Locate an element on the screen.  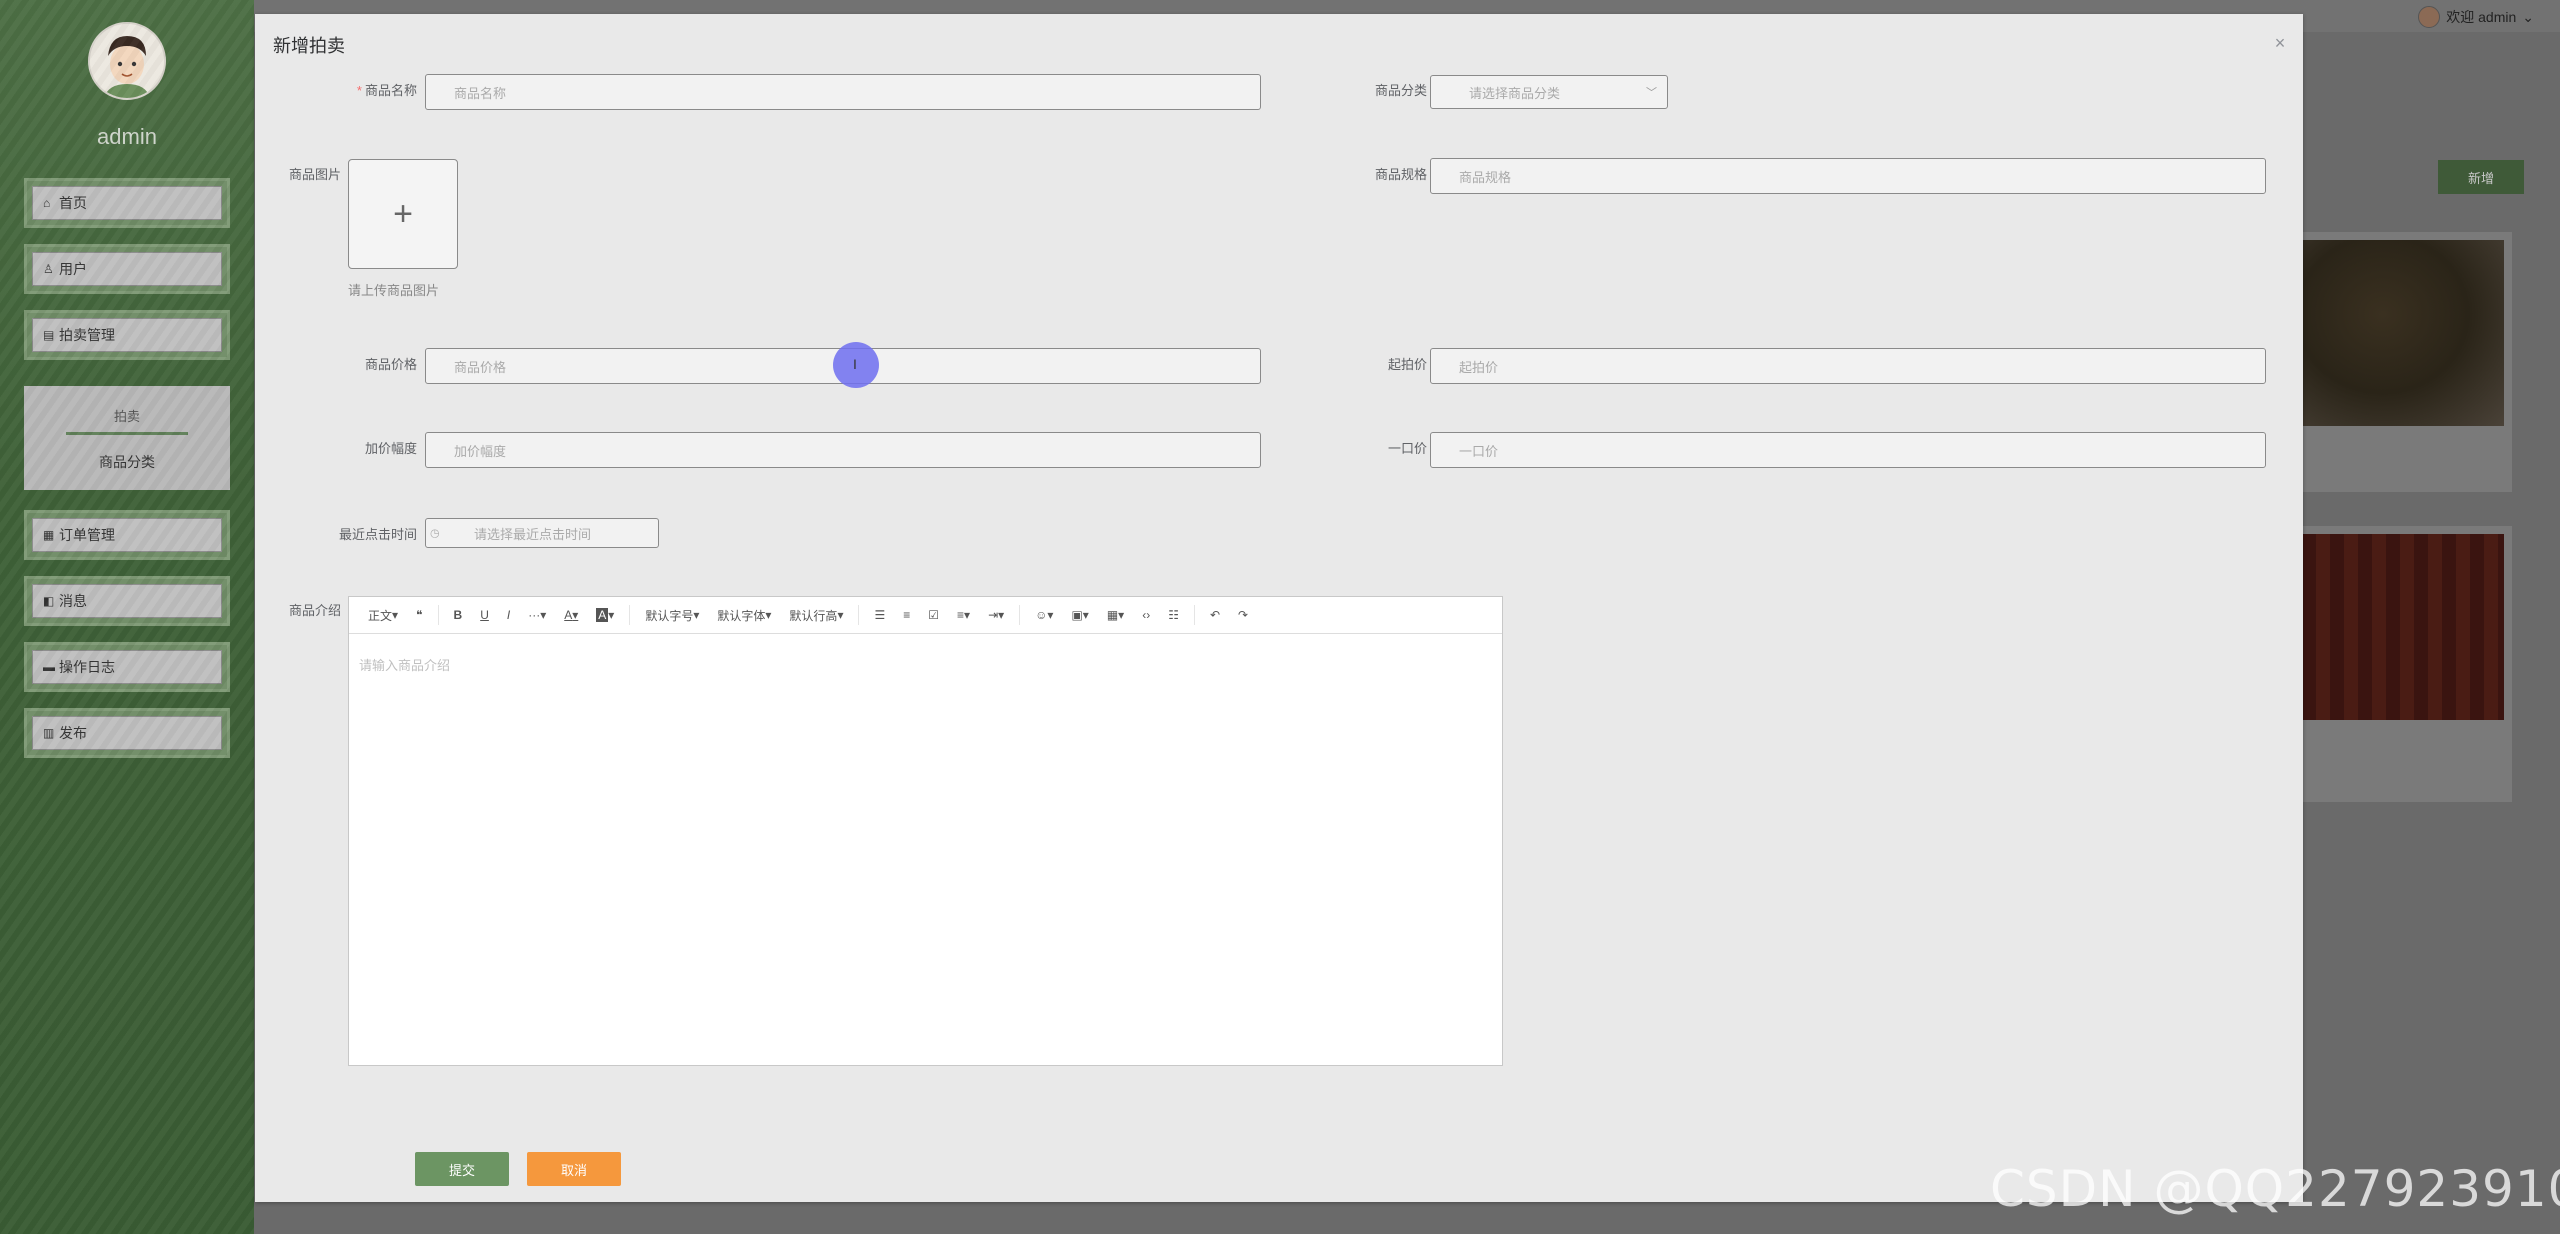
sidebar-item-label: 首页 is located at coordinates (73, 203).